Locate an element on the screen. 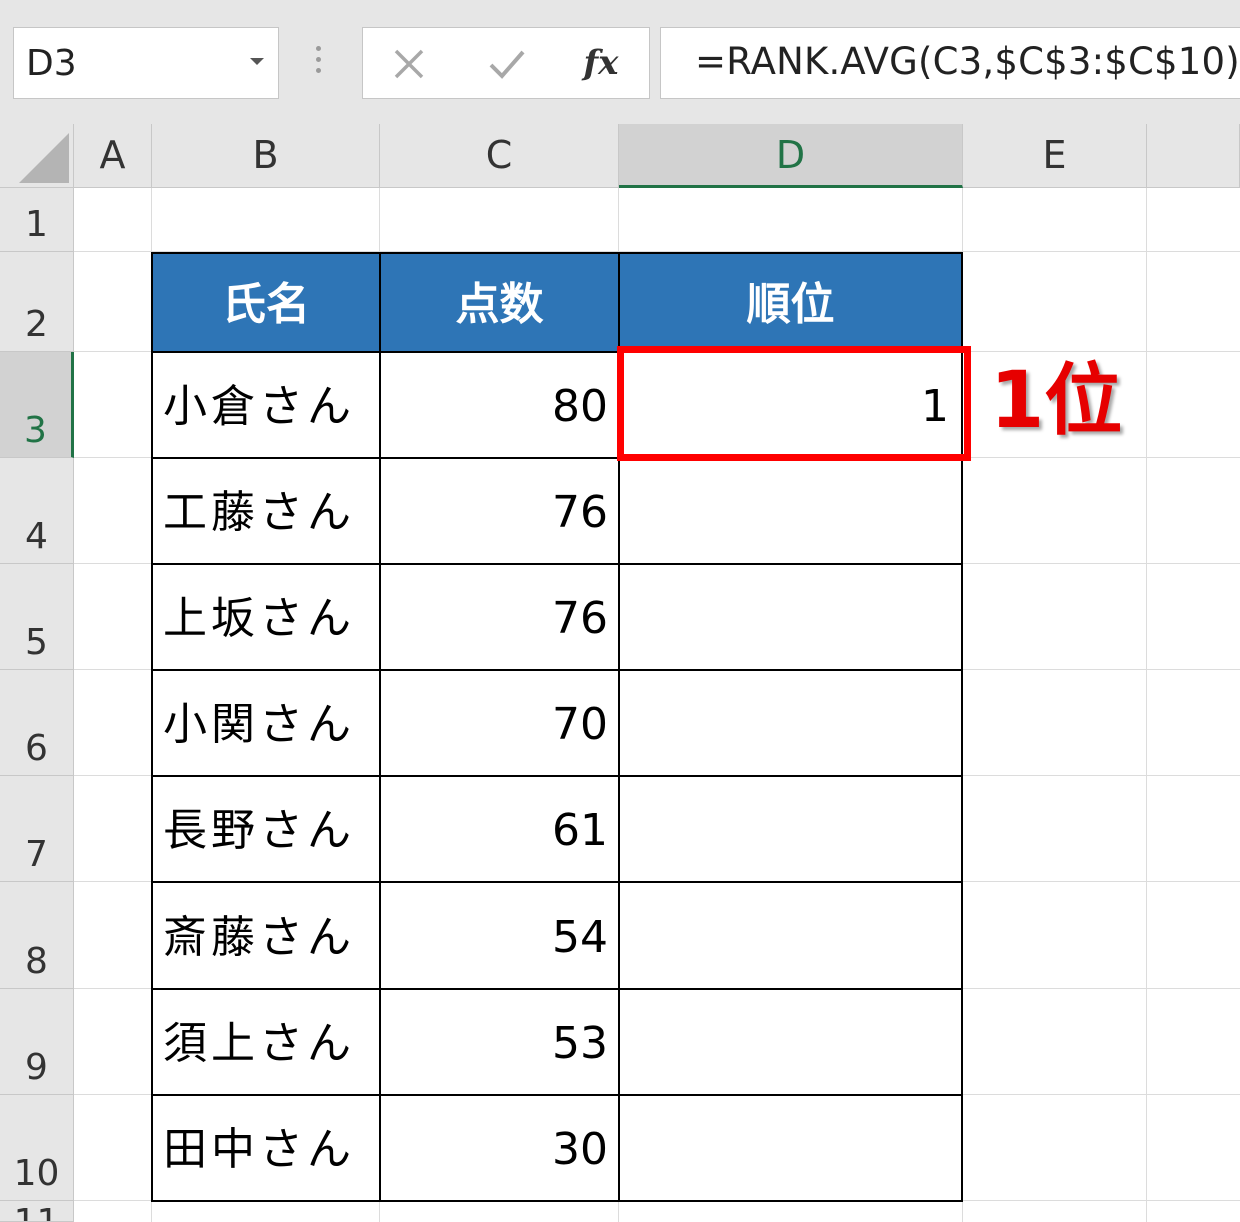  cell-text: 1 is located at coordinates (935, 406).